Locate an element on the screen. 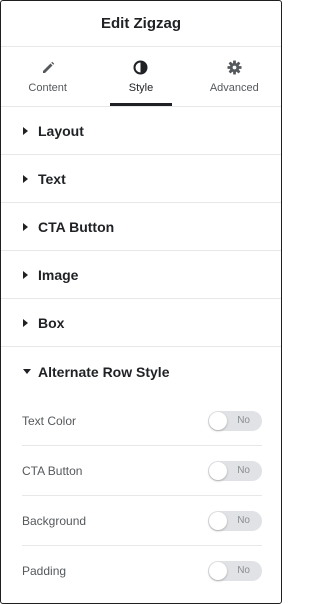 This screenshot has width=320, height=604. section-layout: Layout is located at coordinates (141, 131).